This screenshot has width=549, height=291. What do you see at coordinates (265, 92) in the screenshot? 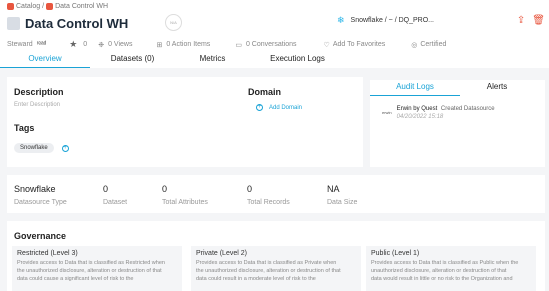
I see `domain-heading: Domain` at bounding box center [265, 92].